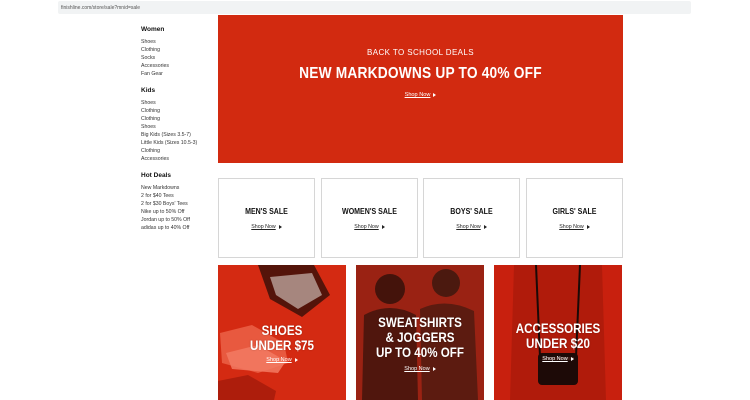  I want to click on nav-link-jordan-deal: Jordan up to 50% Off, so click(177, 220).